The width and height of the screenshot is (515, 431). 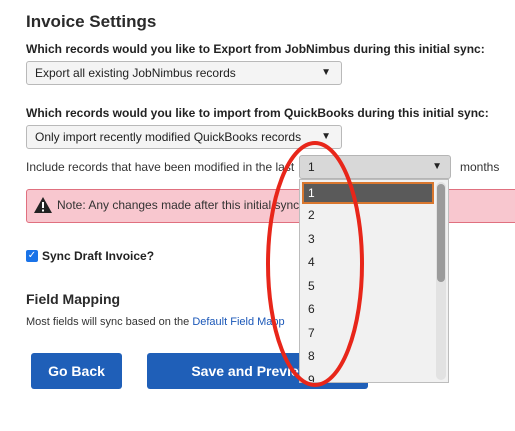 What do you see at coordinates (108, 322) in the screenshot?
I see `field-mapping-text: Most fields will sync based on the` at bounding box center [108, 322].